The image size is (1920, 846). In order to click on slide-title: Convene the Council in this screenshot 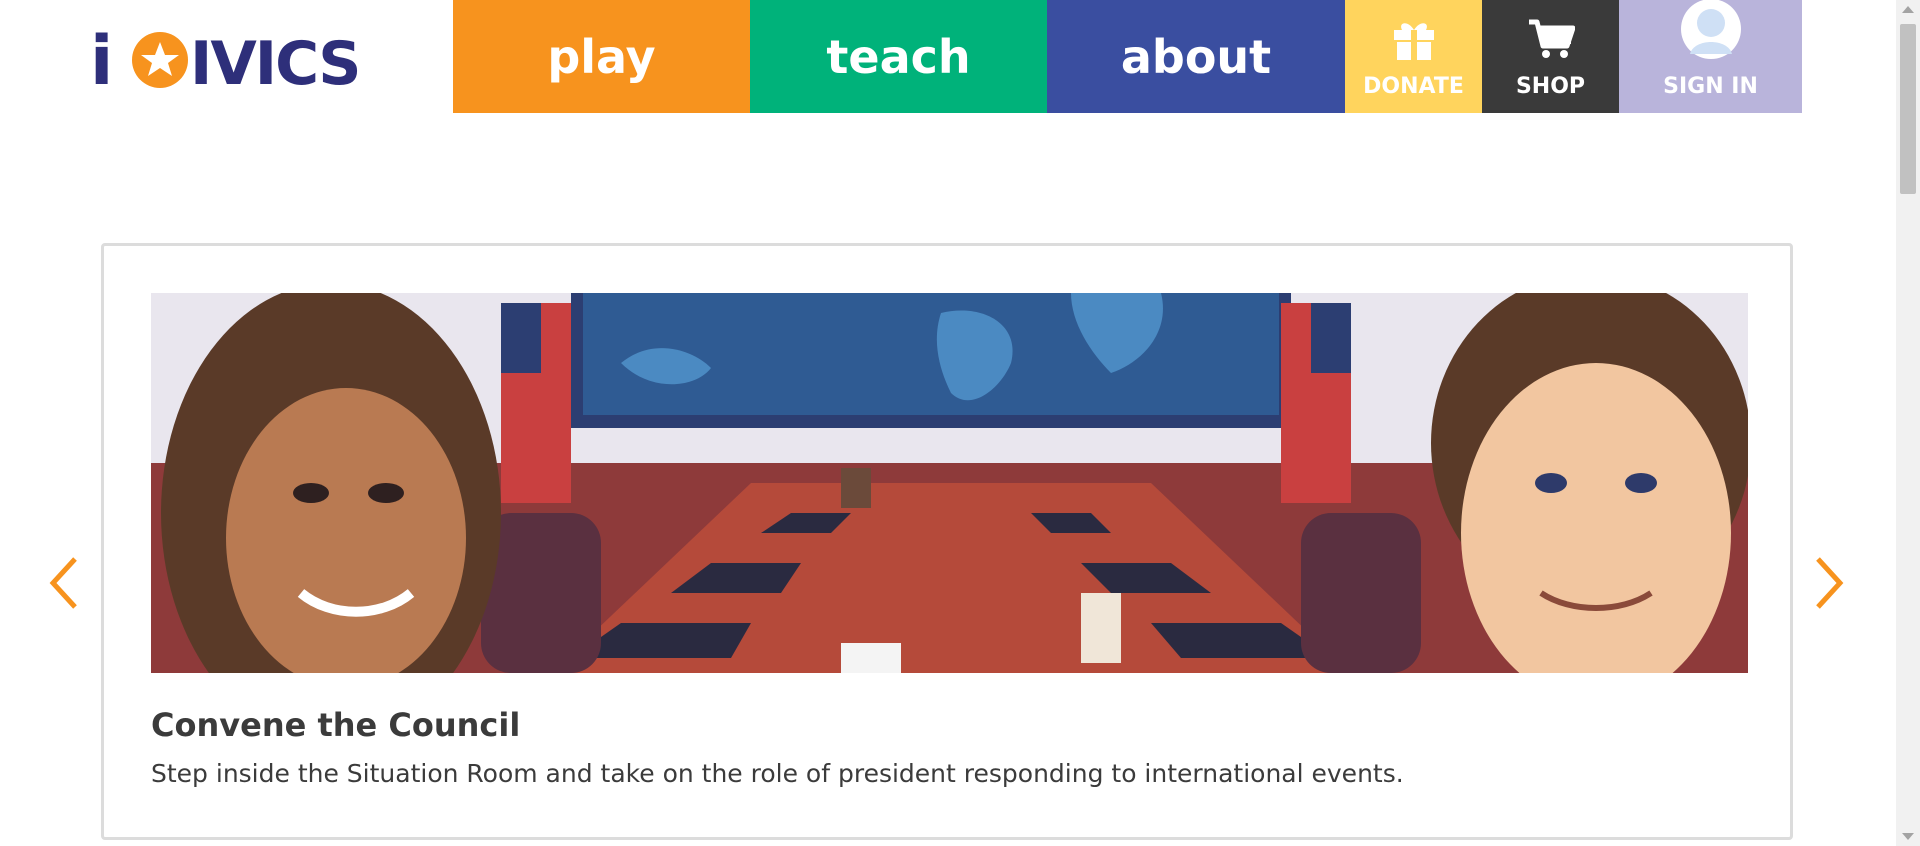, I will do `click(335, 725)`.